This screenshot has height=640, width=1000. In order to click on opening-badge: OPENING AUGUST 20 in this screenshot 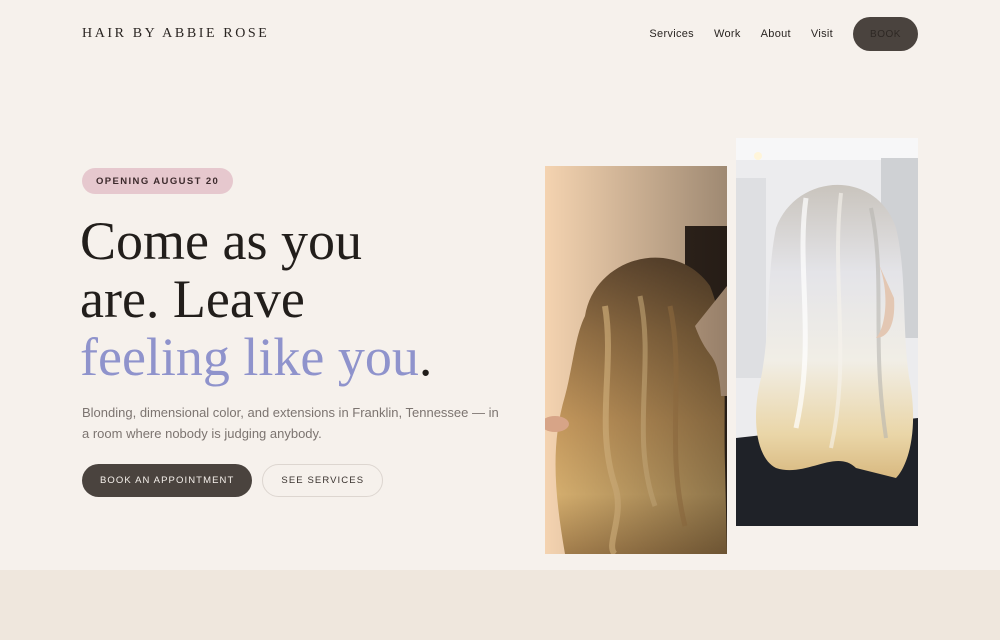, I will do `click(158, 181)`.